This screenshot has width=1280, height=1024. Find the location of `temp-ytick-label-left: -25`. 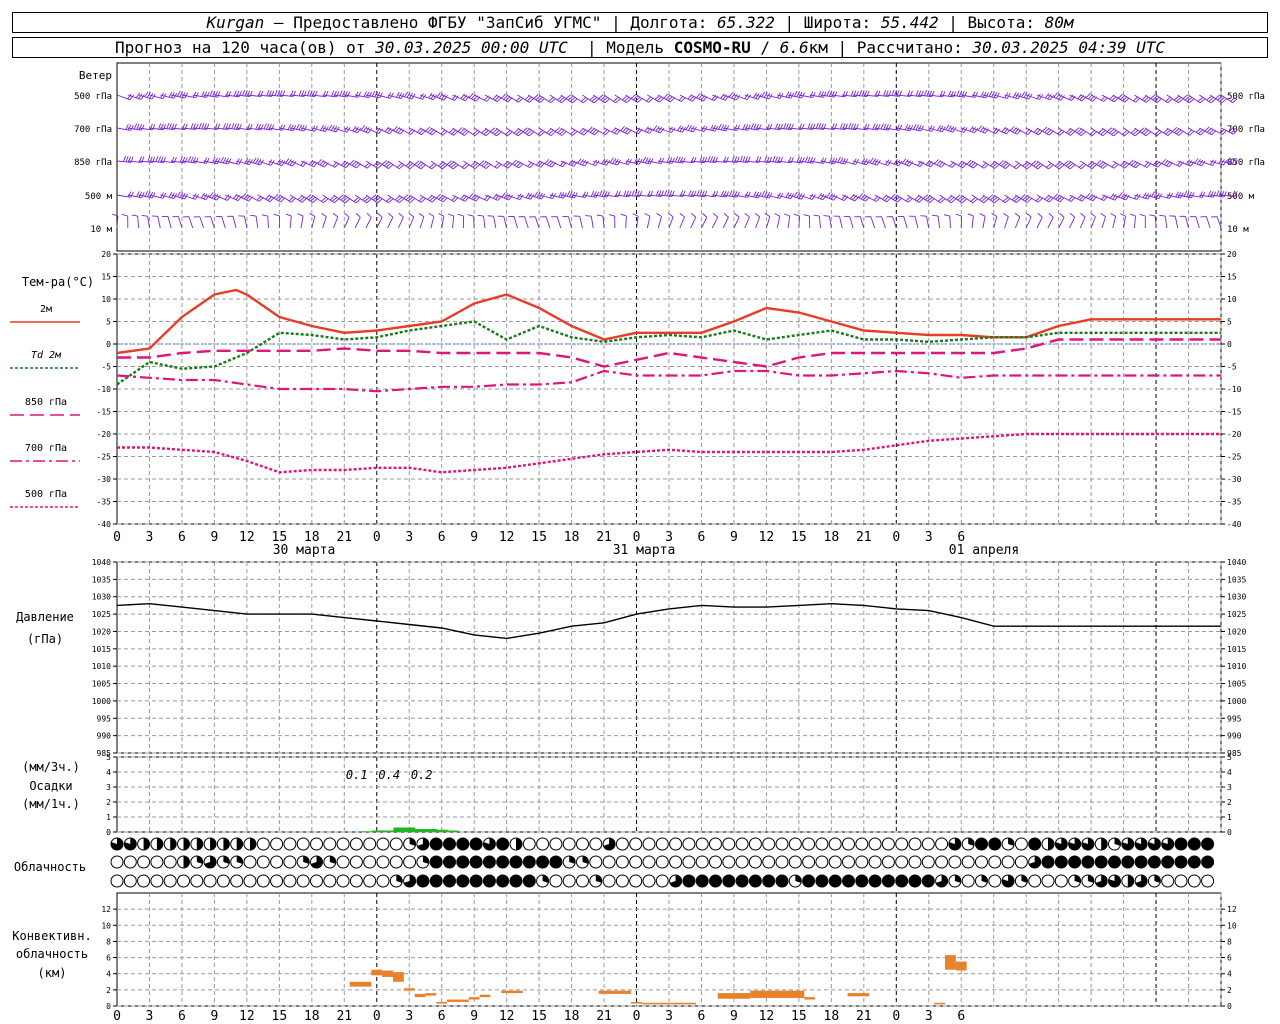

temp-ytick-label-left: -25 is located at coordinates (104, 457).